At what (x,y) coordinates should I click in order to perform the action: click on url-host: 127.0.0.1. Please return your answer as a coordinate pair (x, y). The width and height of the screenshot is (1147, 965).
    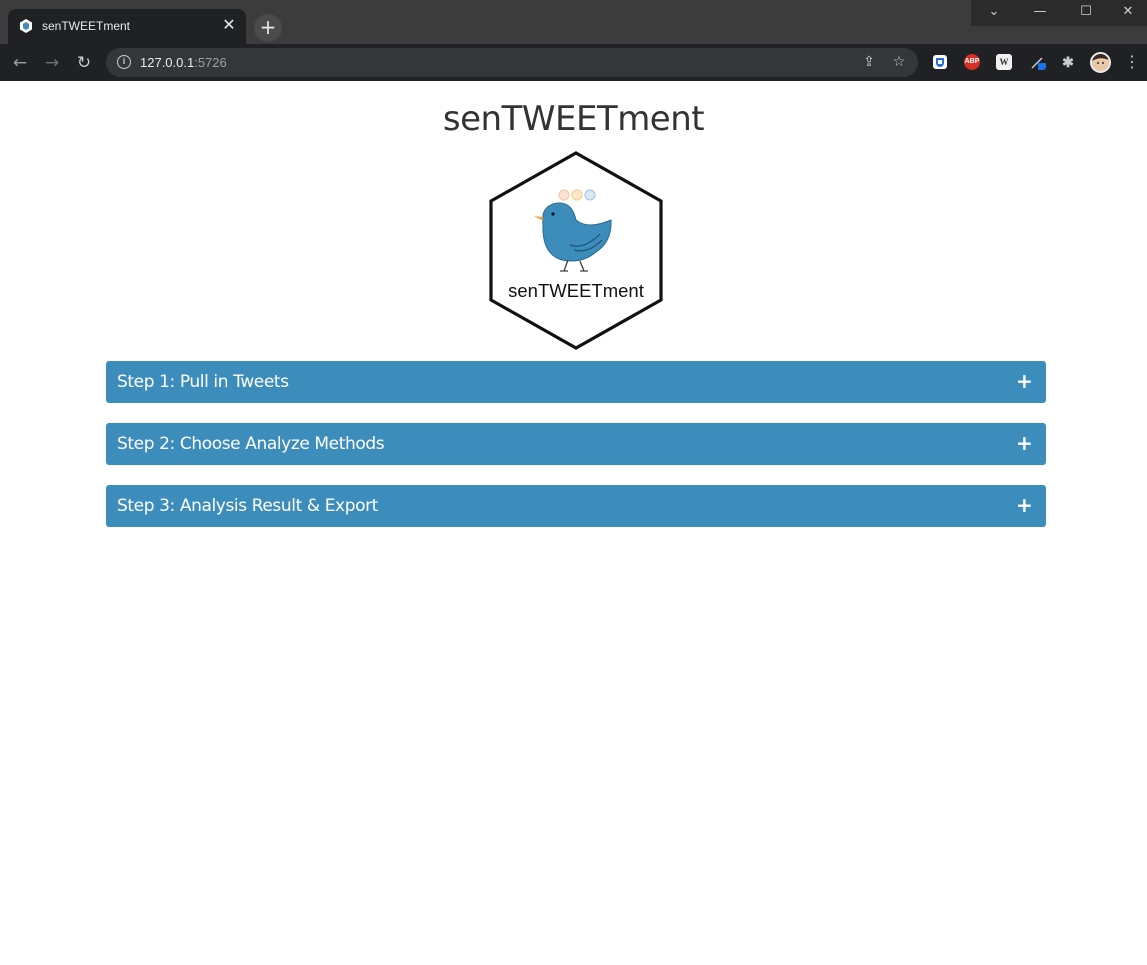
    Looking at the image, I should click on (167, 62).